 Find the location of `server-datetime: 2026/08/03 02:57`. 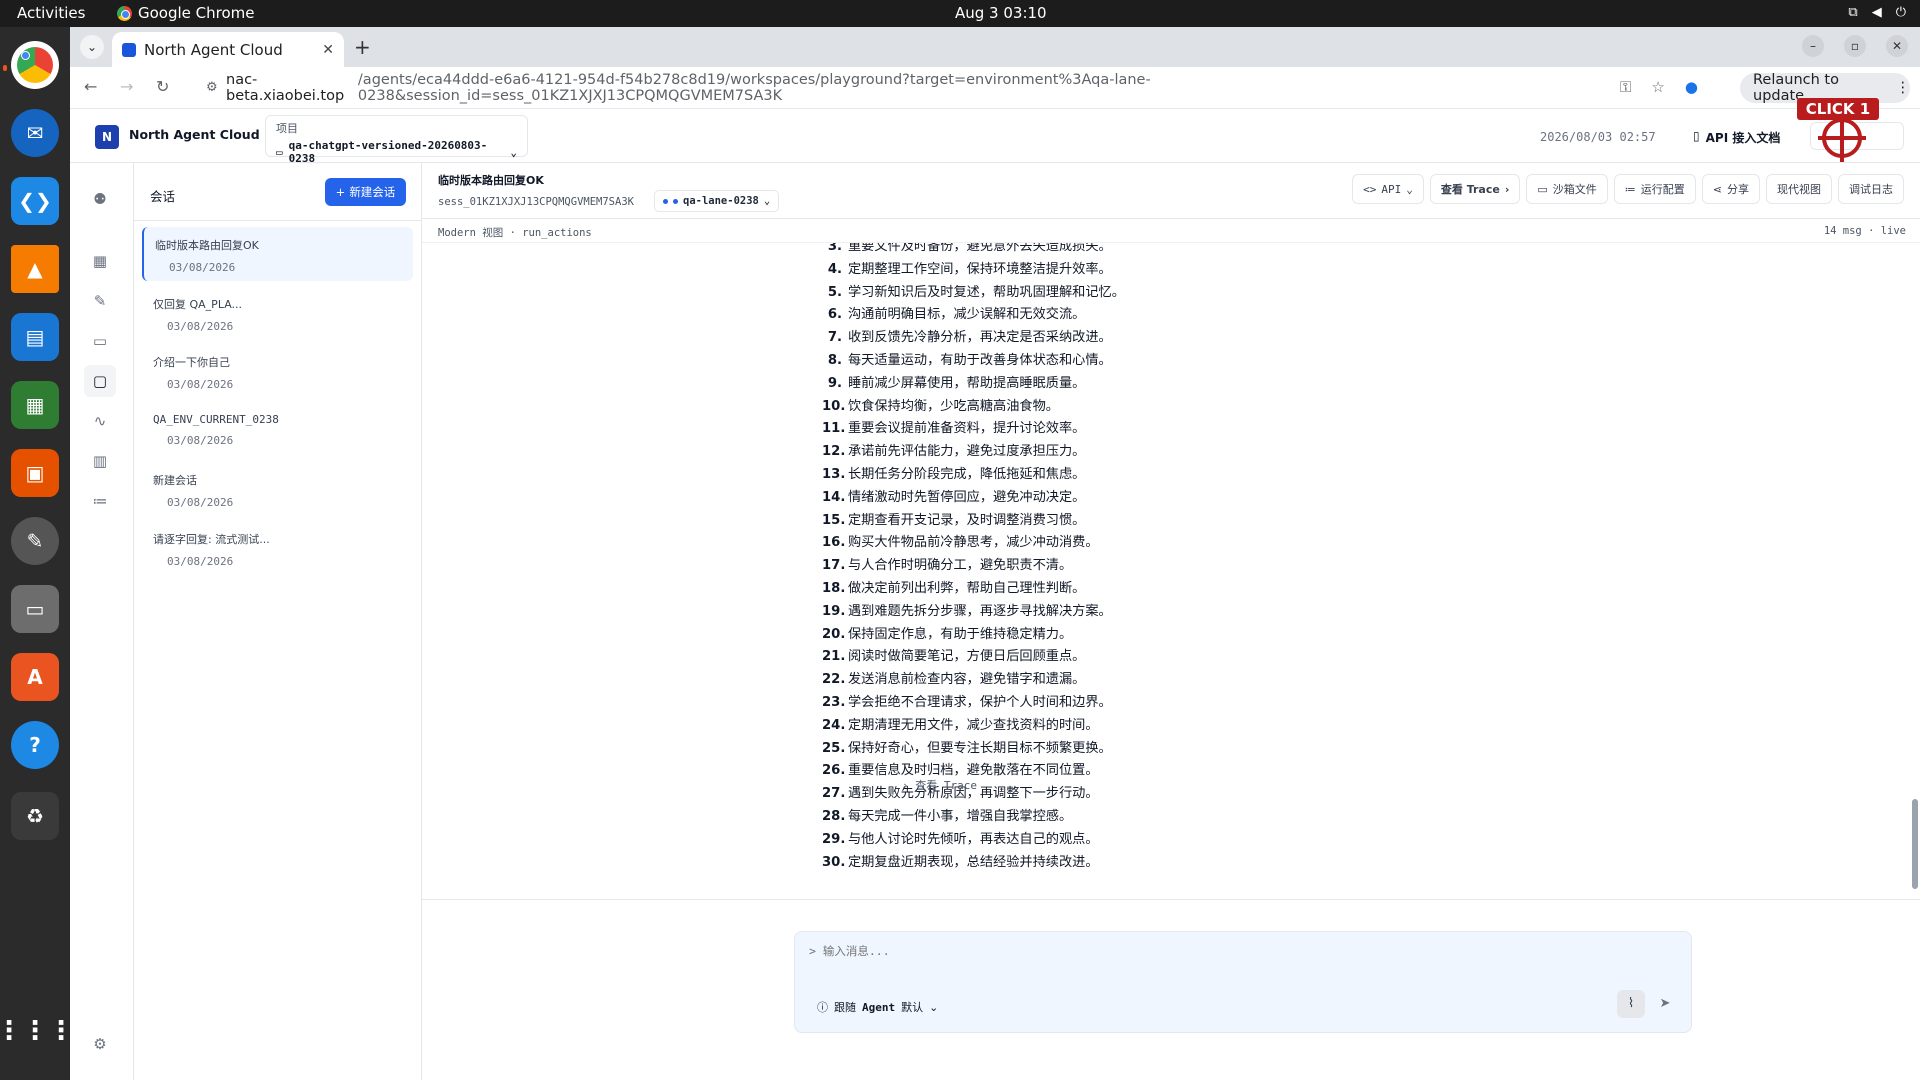

server-datetime: 2026/08/03 02:57 is located at coordinates (1598, 137).